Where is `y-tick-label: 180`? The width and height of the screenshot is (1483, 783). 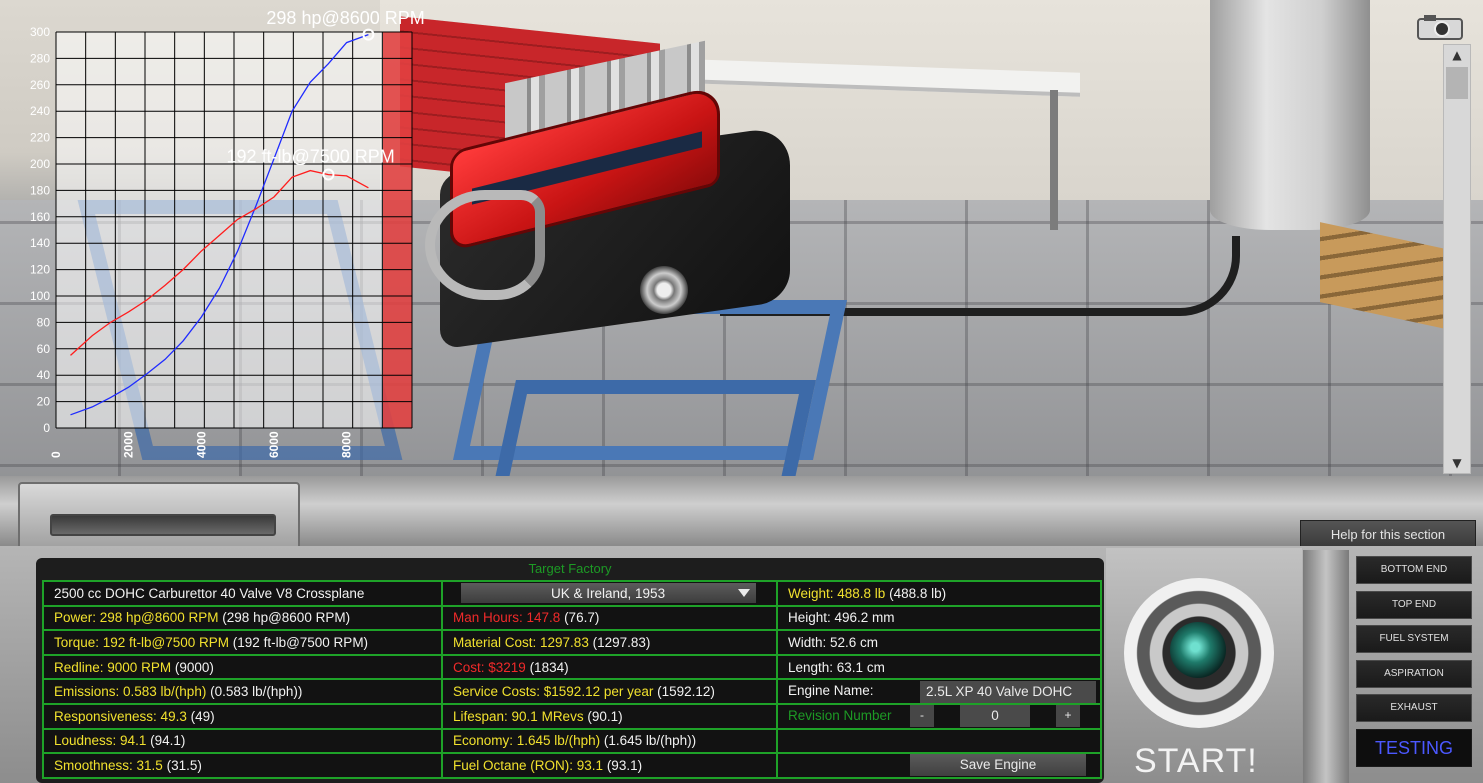 y-tick-label: 180 is located at coordinates (40, 190).